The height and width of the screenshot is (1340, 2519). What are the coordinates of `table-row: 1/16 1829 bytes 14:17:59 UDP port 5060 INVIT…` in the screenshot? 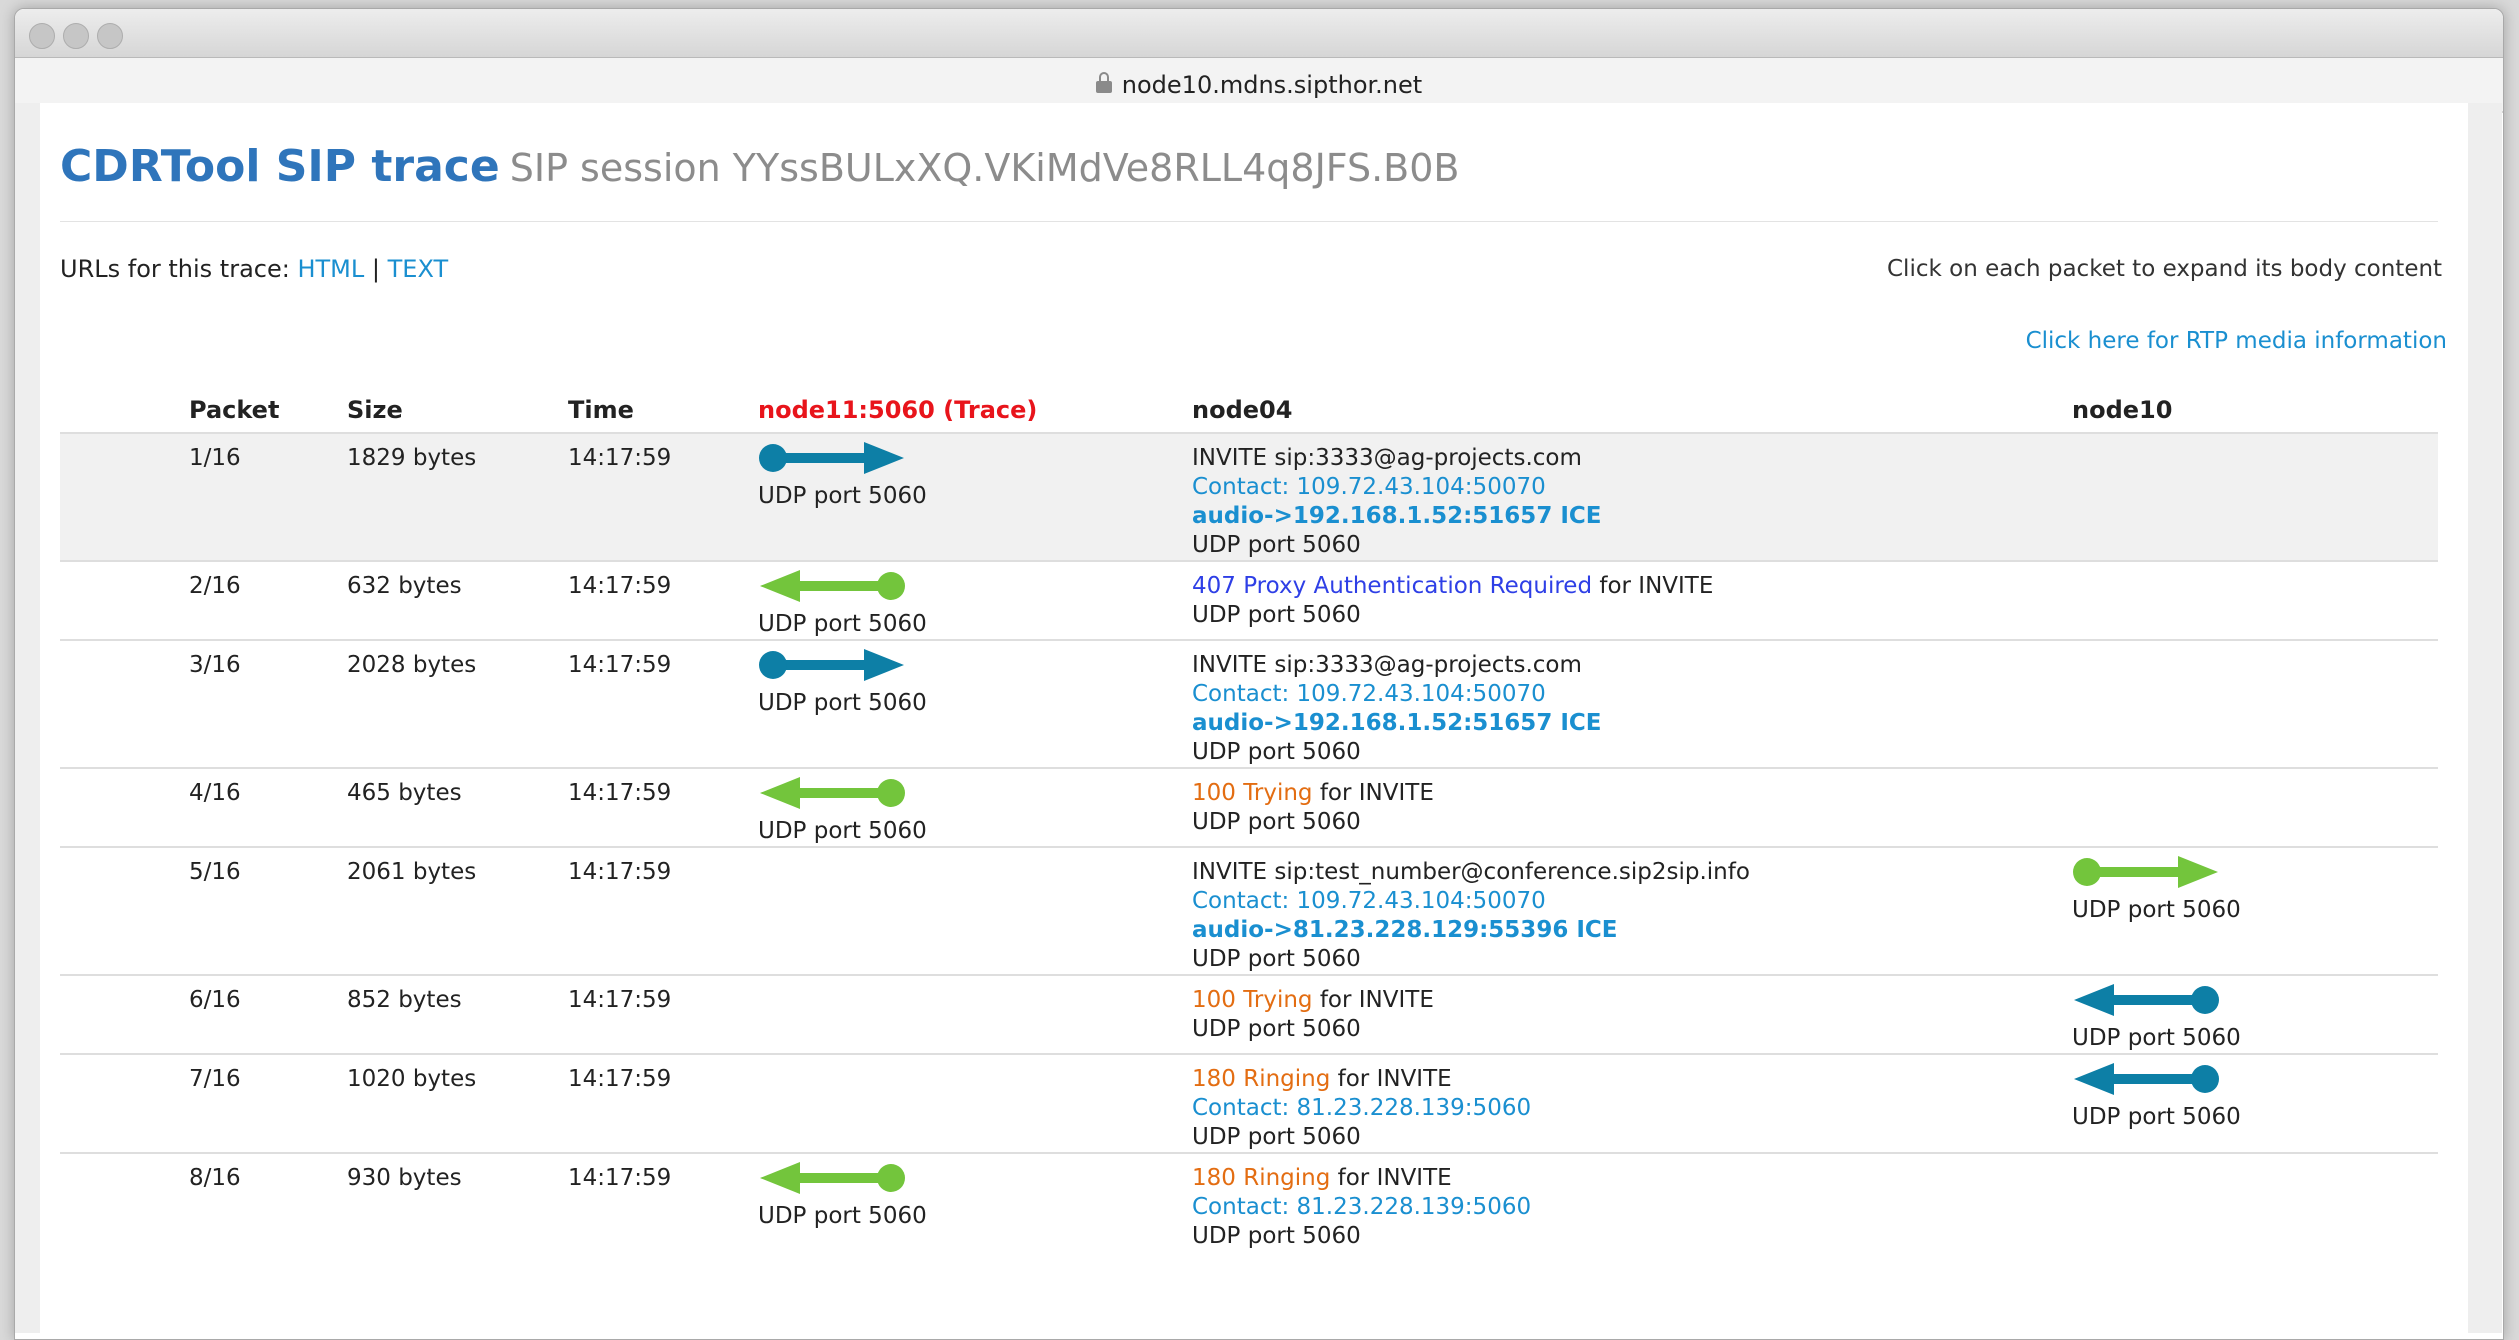 It's located at (1249, 496).